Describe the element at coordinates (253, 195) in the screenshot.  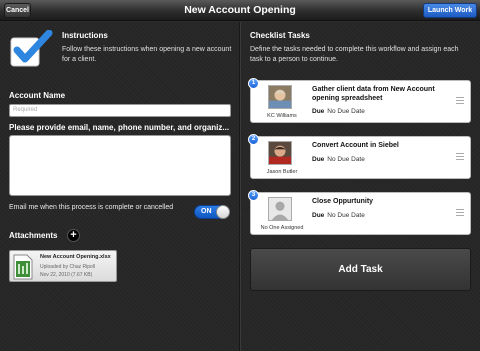
I see `task-number-badge: 3` at that location.